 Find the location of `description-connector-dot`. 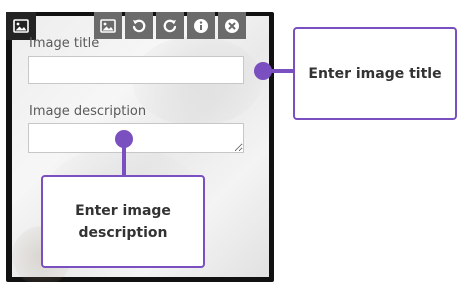

description-connector-dot is located at coordinates (124, 139).